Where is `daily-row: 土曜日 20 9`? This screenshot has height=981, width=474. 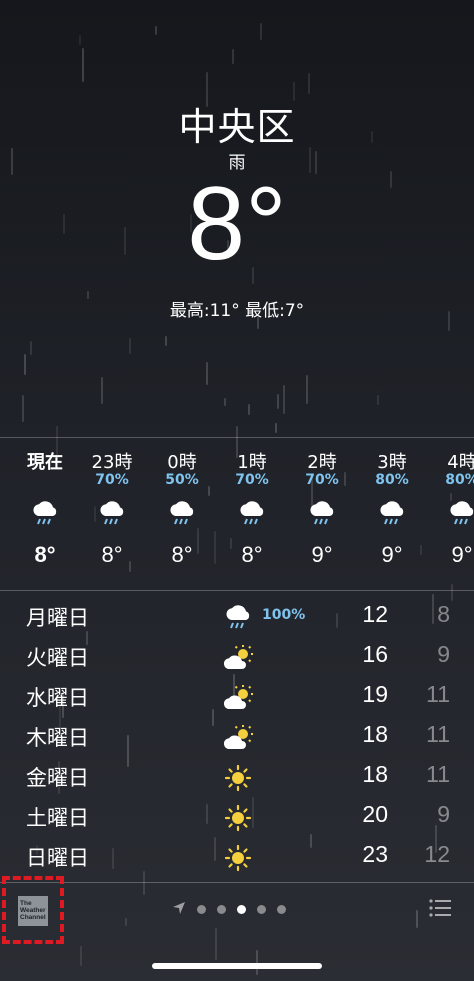
daily-row: 土曜日 20 9 is located at coordinates (237, 818).